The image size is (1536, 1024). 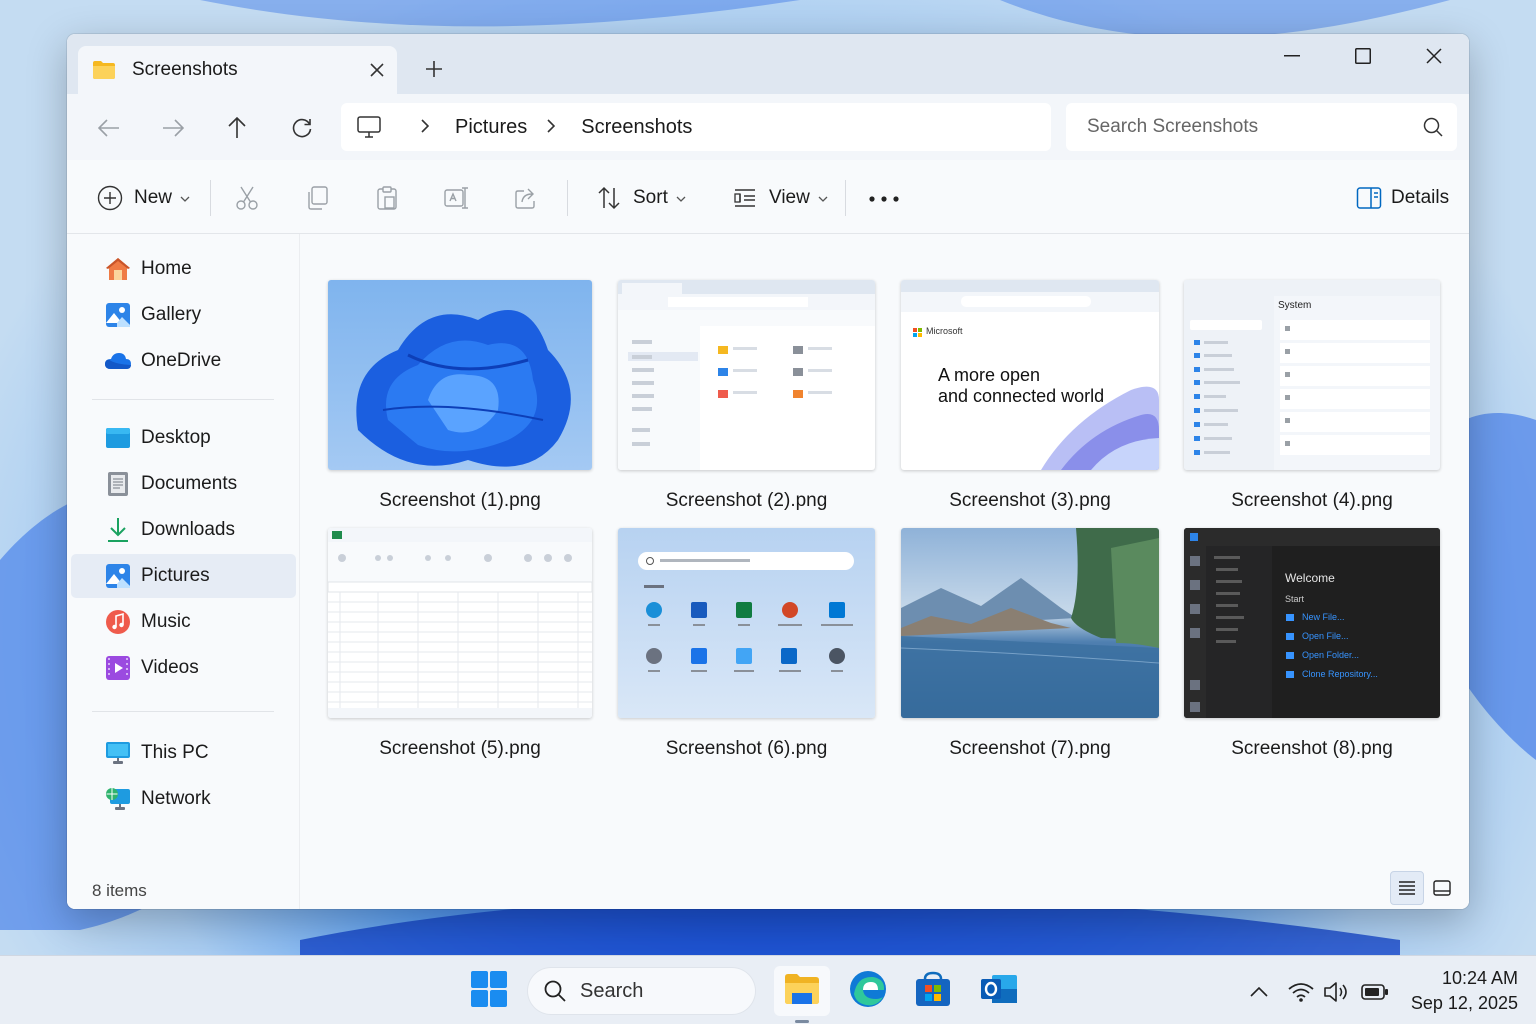 I want to click on breadcrumb-pictures: Pictures, so click(x=491, y=127).